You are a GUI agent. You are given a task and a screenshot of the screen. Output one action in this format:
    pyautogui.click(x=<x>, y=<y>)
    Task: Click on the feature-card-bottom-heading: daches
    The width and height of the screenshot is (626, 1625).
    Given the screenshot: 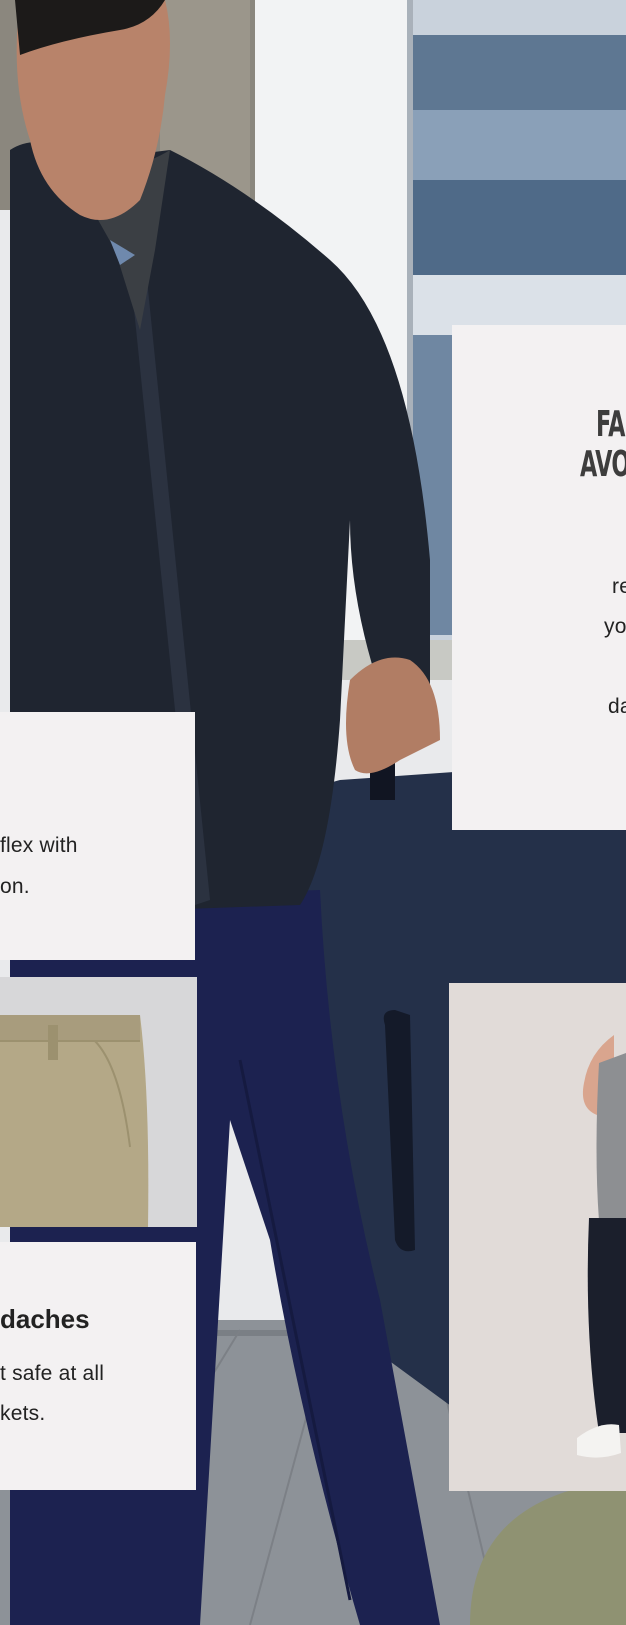 What is the action you would take?
    pyautogui.click(x=45, y=1319)
    